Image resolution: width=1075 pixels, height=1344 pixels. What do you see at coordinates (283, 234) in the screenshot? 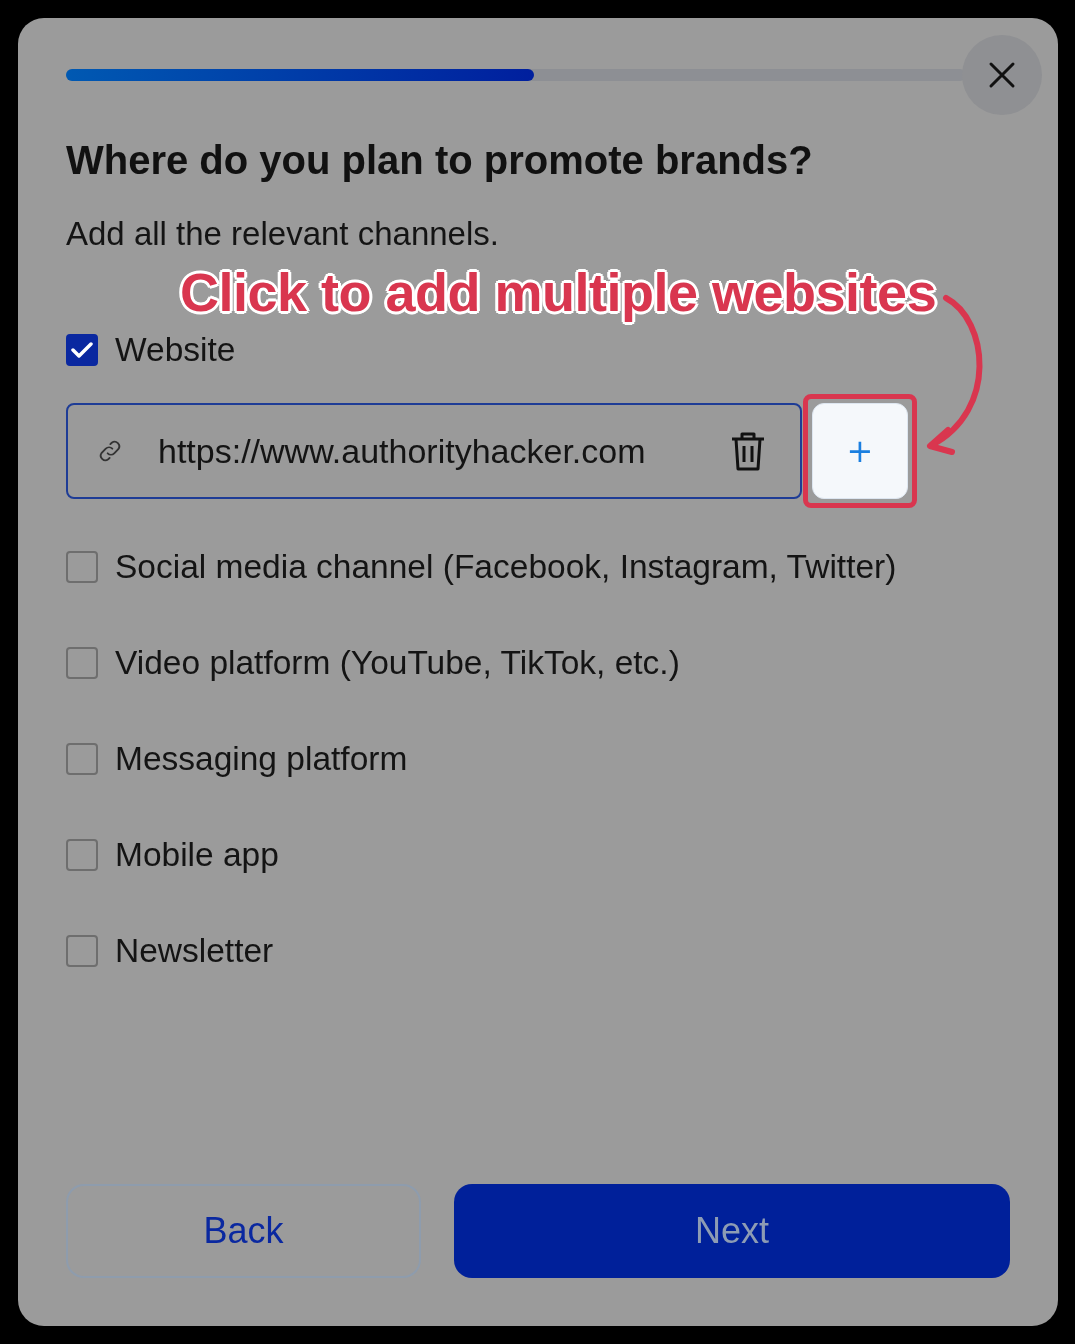
I see `subtitle: Add all the relevant channels.` at bounding box center [283, 234].